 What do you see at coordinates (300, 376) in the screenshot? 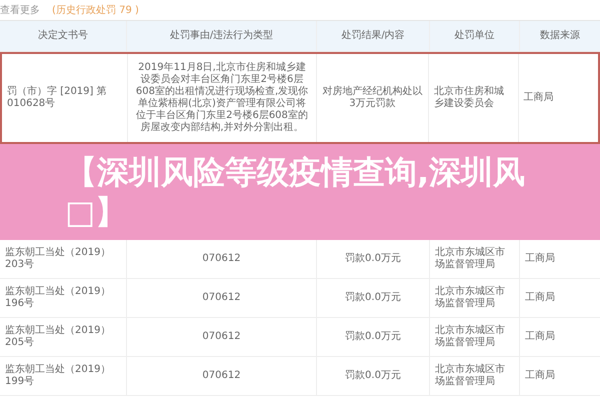
I see `table-row: 监东朝工当处（2019）199号 070612 罚款0.0万元 北京市东城区市场监督管理局 工商局` at bounding box center [300, 376].